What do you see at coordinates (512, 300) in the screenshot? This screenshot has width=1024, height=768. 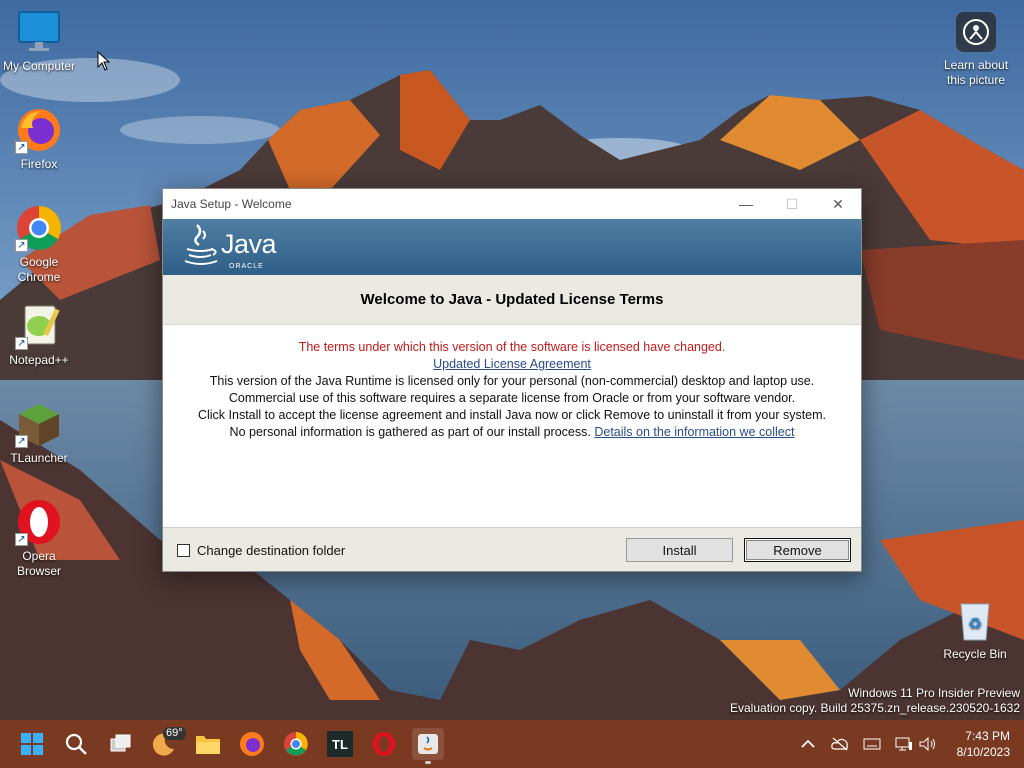 I see `dialog-heading: Welcome to Java - Updated License Terms` at bounding box center [512, 300].